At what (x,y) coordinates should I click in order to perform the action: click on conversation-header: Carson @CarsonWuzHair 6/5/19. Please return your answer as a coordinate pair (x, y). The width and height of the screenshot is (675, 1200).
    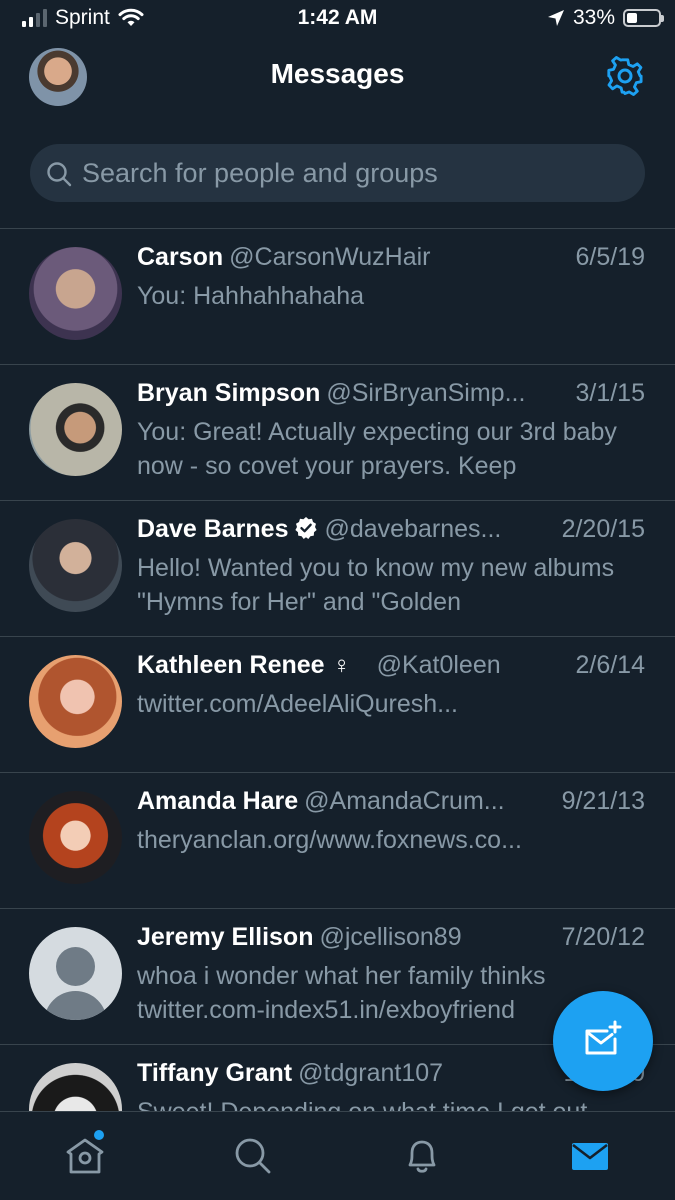
    Looking at the image, I should click on (391, 260).